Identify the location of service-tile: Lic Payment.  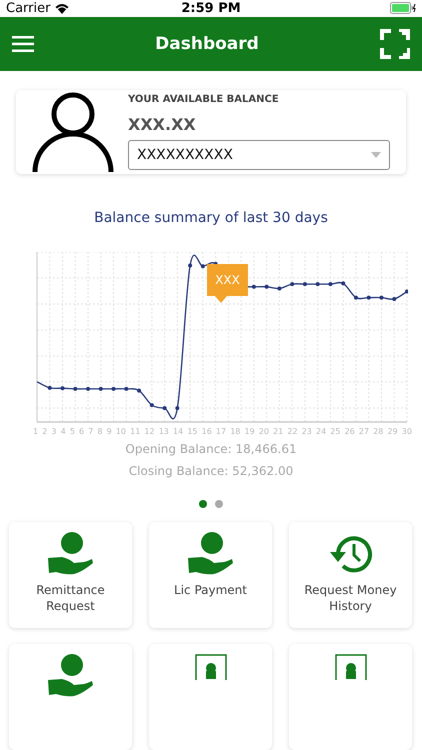
(210, 575).